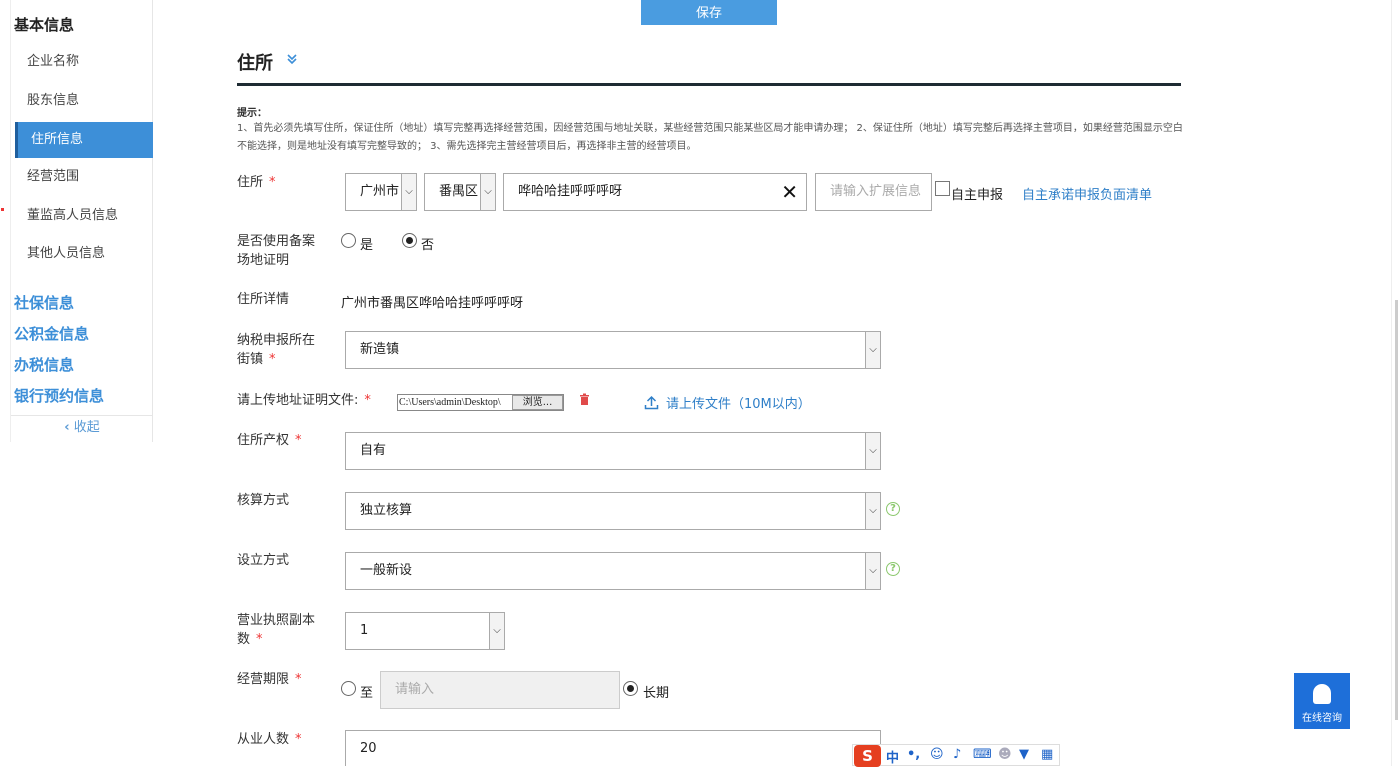  I want to click on save-button: 保存, so click(709, 12).